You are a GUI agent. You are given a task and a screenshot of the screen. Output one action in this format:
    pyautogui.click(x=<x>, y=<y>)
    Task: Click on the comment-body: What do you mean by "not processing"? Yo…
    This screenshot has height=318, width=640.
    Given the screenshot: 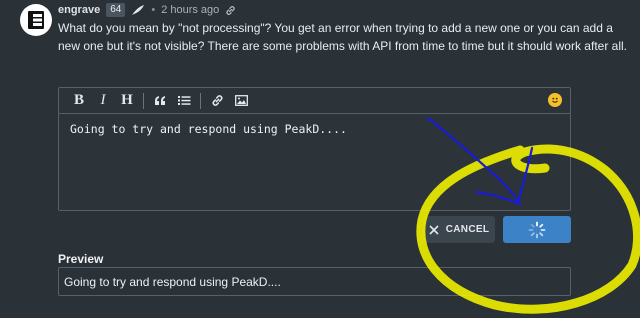 What is the action you would take?
    pyautogui.click(x=342, y=37)
    